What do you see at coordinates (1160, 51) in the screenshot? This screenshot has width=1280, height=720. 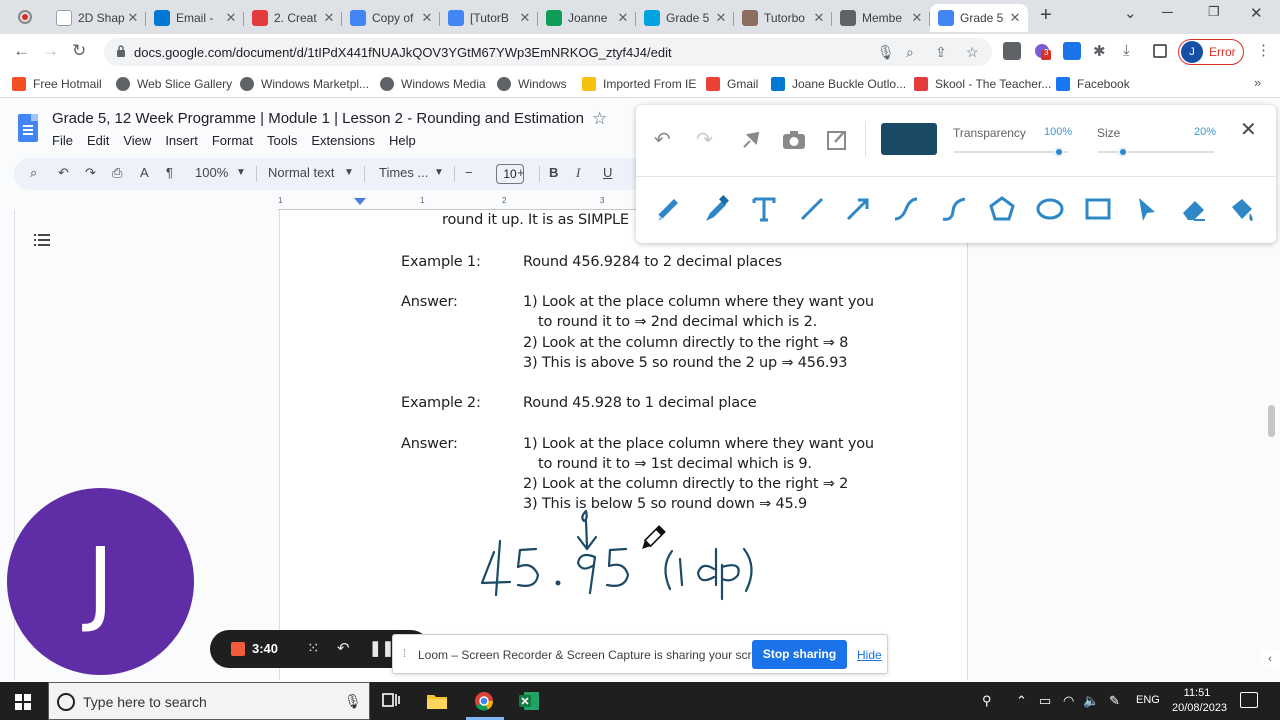 I see `side-panel-icon` at bounding box center [1160, 51].